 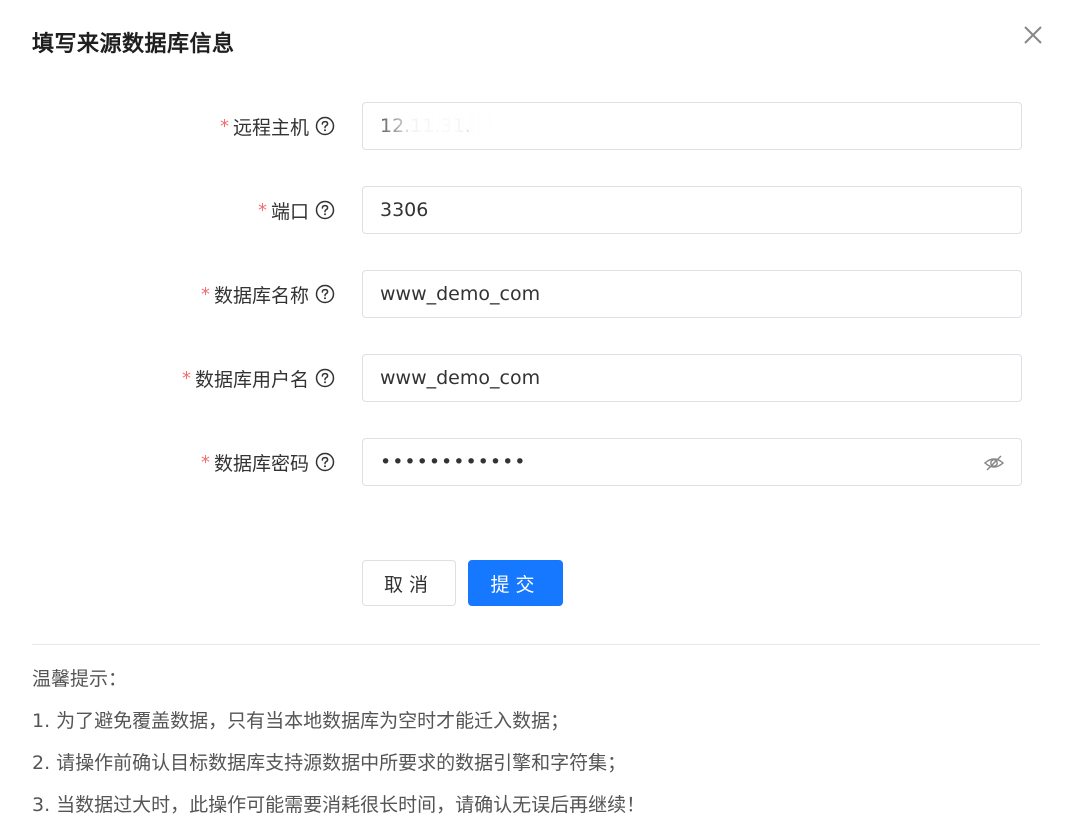 I want to click on database-password-label: * 数据库密码, so click(x=268, y=462).